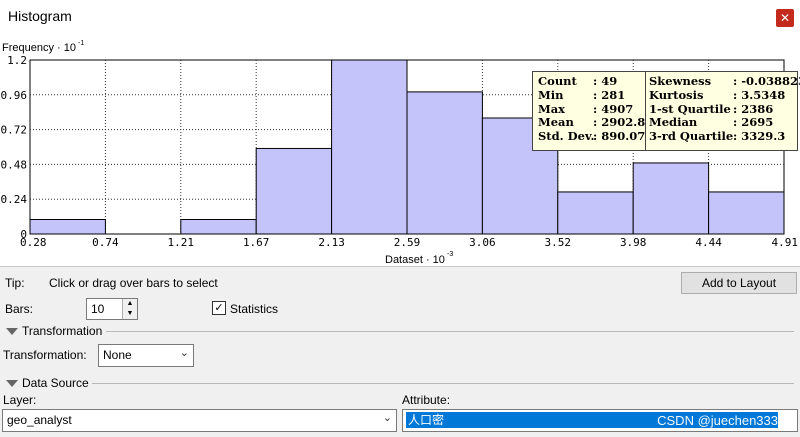  I want to click on bars-stepper-arrows: ▲ ▼, so click(129, 309).